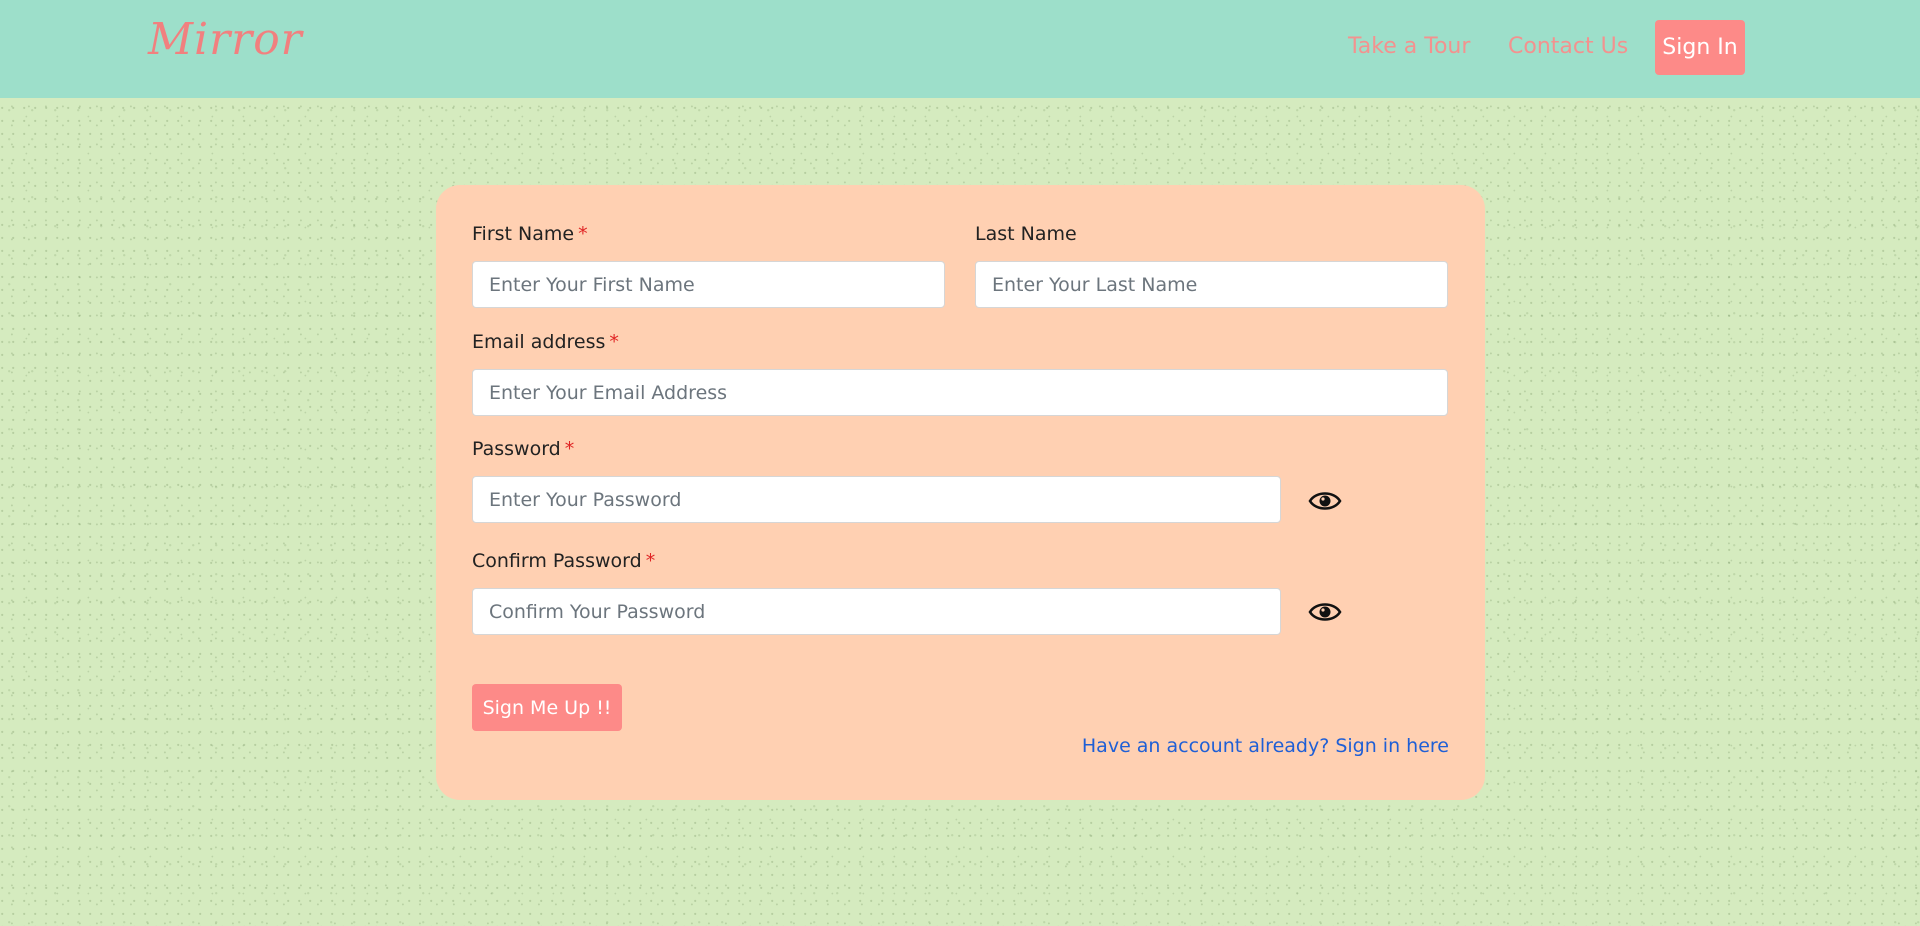 The width and height of the screenshot is (1920, 926). What do you see at coordinates (960, 49) in the screenshot?
I see `navbar: Mirror Take a Tour Contact Us Sign In` at bounding box center [960, 49].